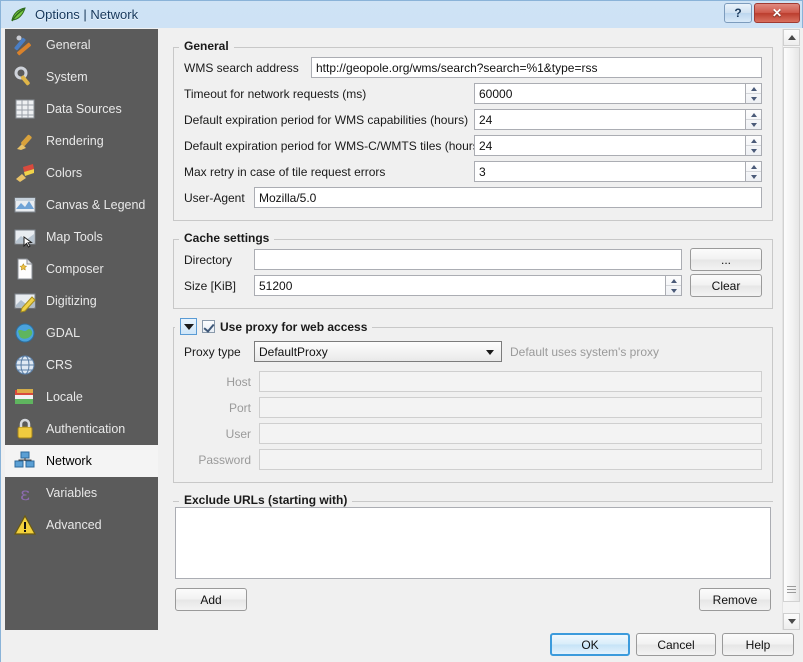 The height and width of the screenshot is (662, 803). What do you see at coordinates (510, 407) in the screenshot?
I see `proxy-port-input` at bounding box center [510, 407].